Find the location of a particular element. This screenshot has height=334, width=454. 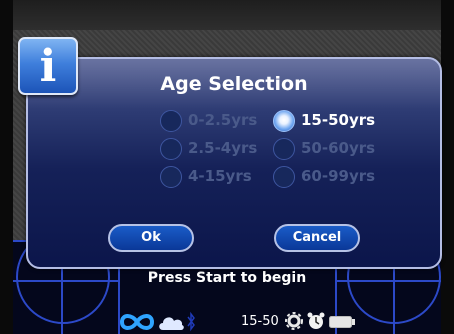

infinity-icon is located at coordinates (137, 322).